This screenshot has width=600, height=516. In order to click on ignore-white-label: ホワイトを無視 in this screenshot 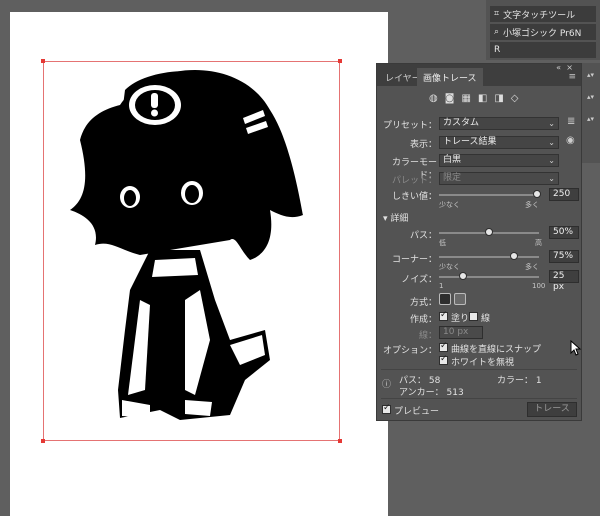, I will do `click(483, 363)`.